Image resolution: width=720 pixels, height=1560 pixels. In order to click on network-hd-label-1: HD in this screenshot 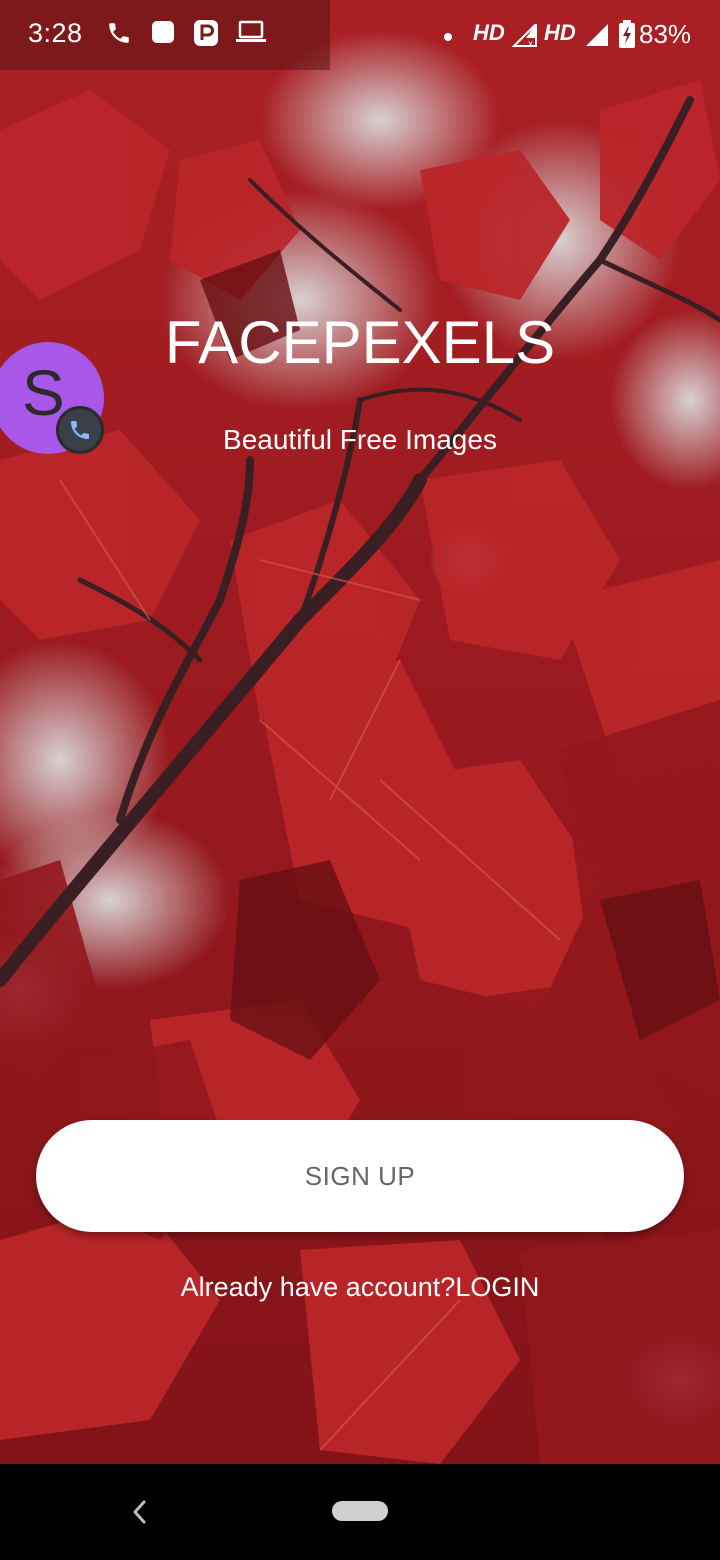, I will do `click(489, 32)`.